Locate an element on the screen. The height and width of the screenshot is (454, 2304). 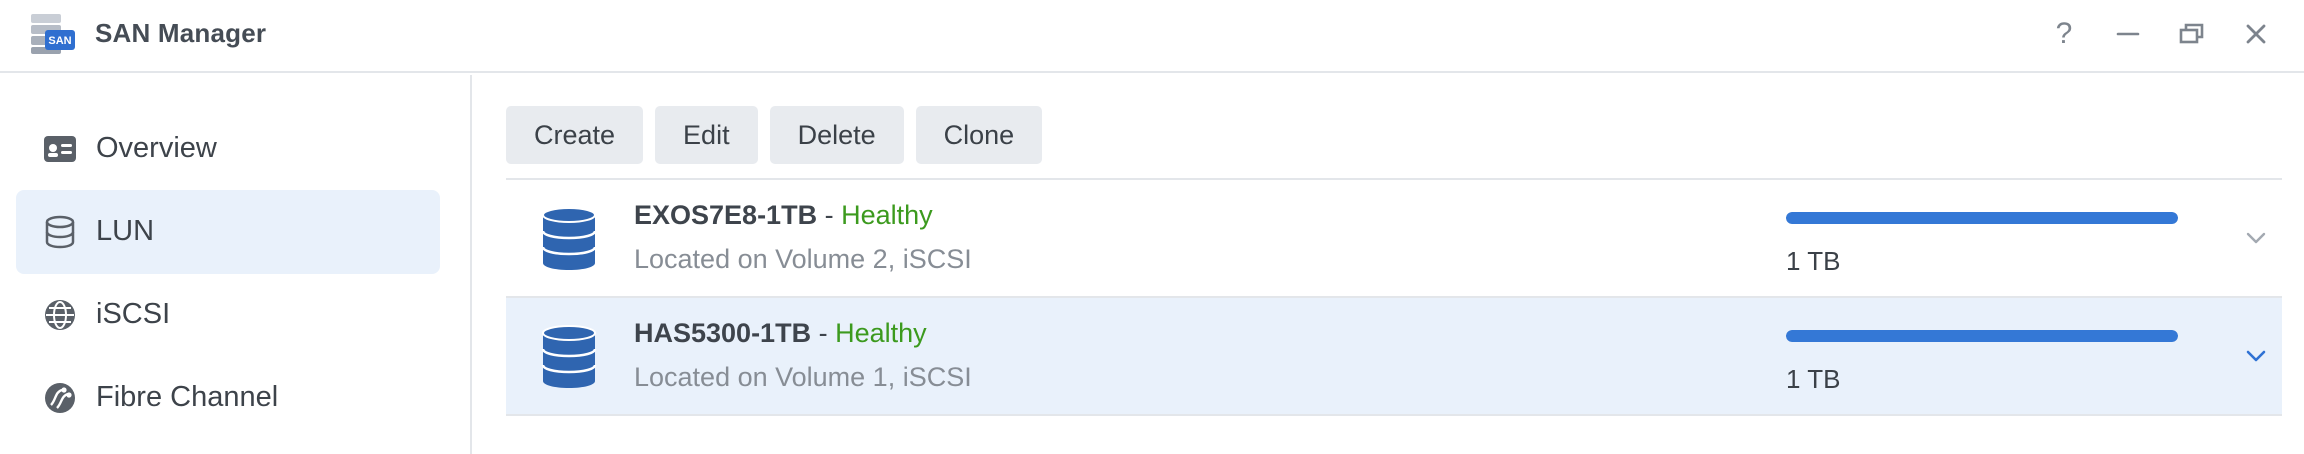
sidebar-item-fibre-channel: Fibre Channel is located at coordinates (228, 398).